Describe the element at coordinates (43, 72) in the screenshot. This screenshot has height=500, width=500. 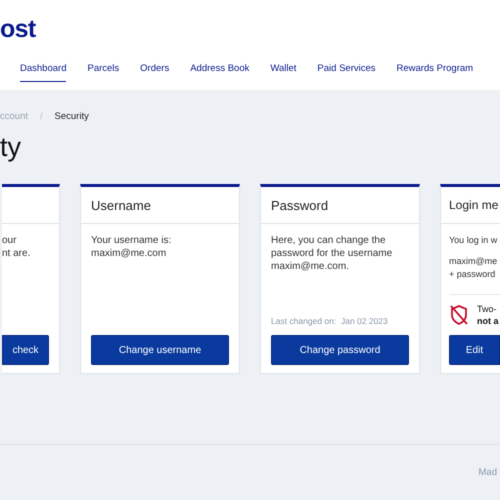
I see `nav-tab: Dashboard` at that location.